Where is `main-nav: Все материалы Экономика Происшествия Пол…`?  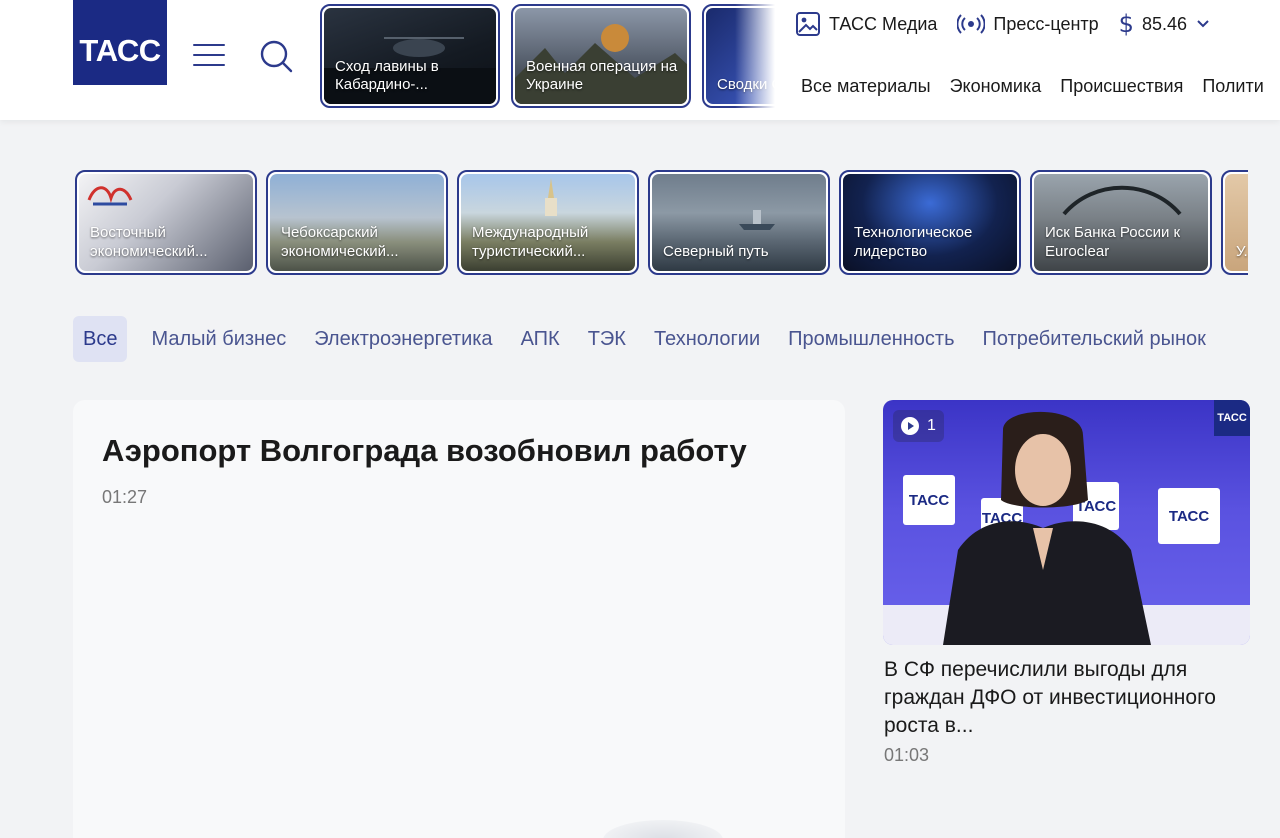
main-nav: Все материалы Экономика Происшествия Пол… is located at coordinates (1040, 86).